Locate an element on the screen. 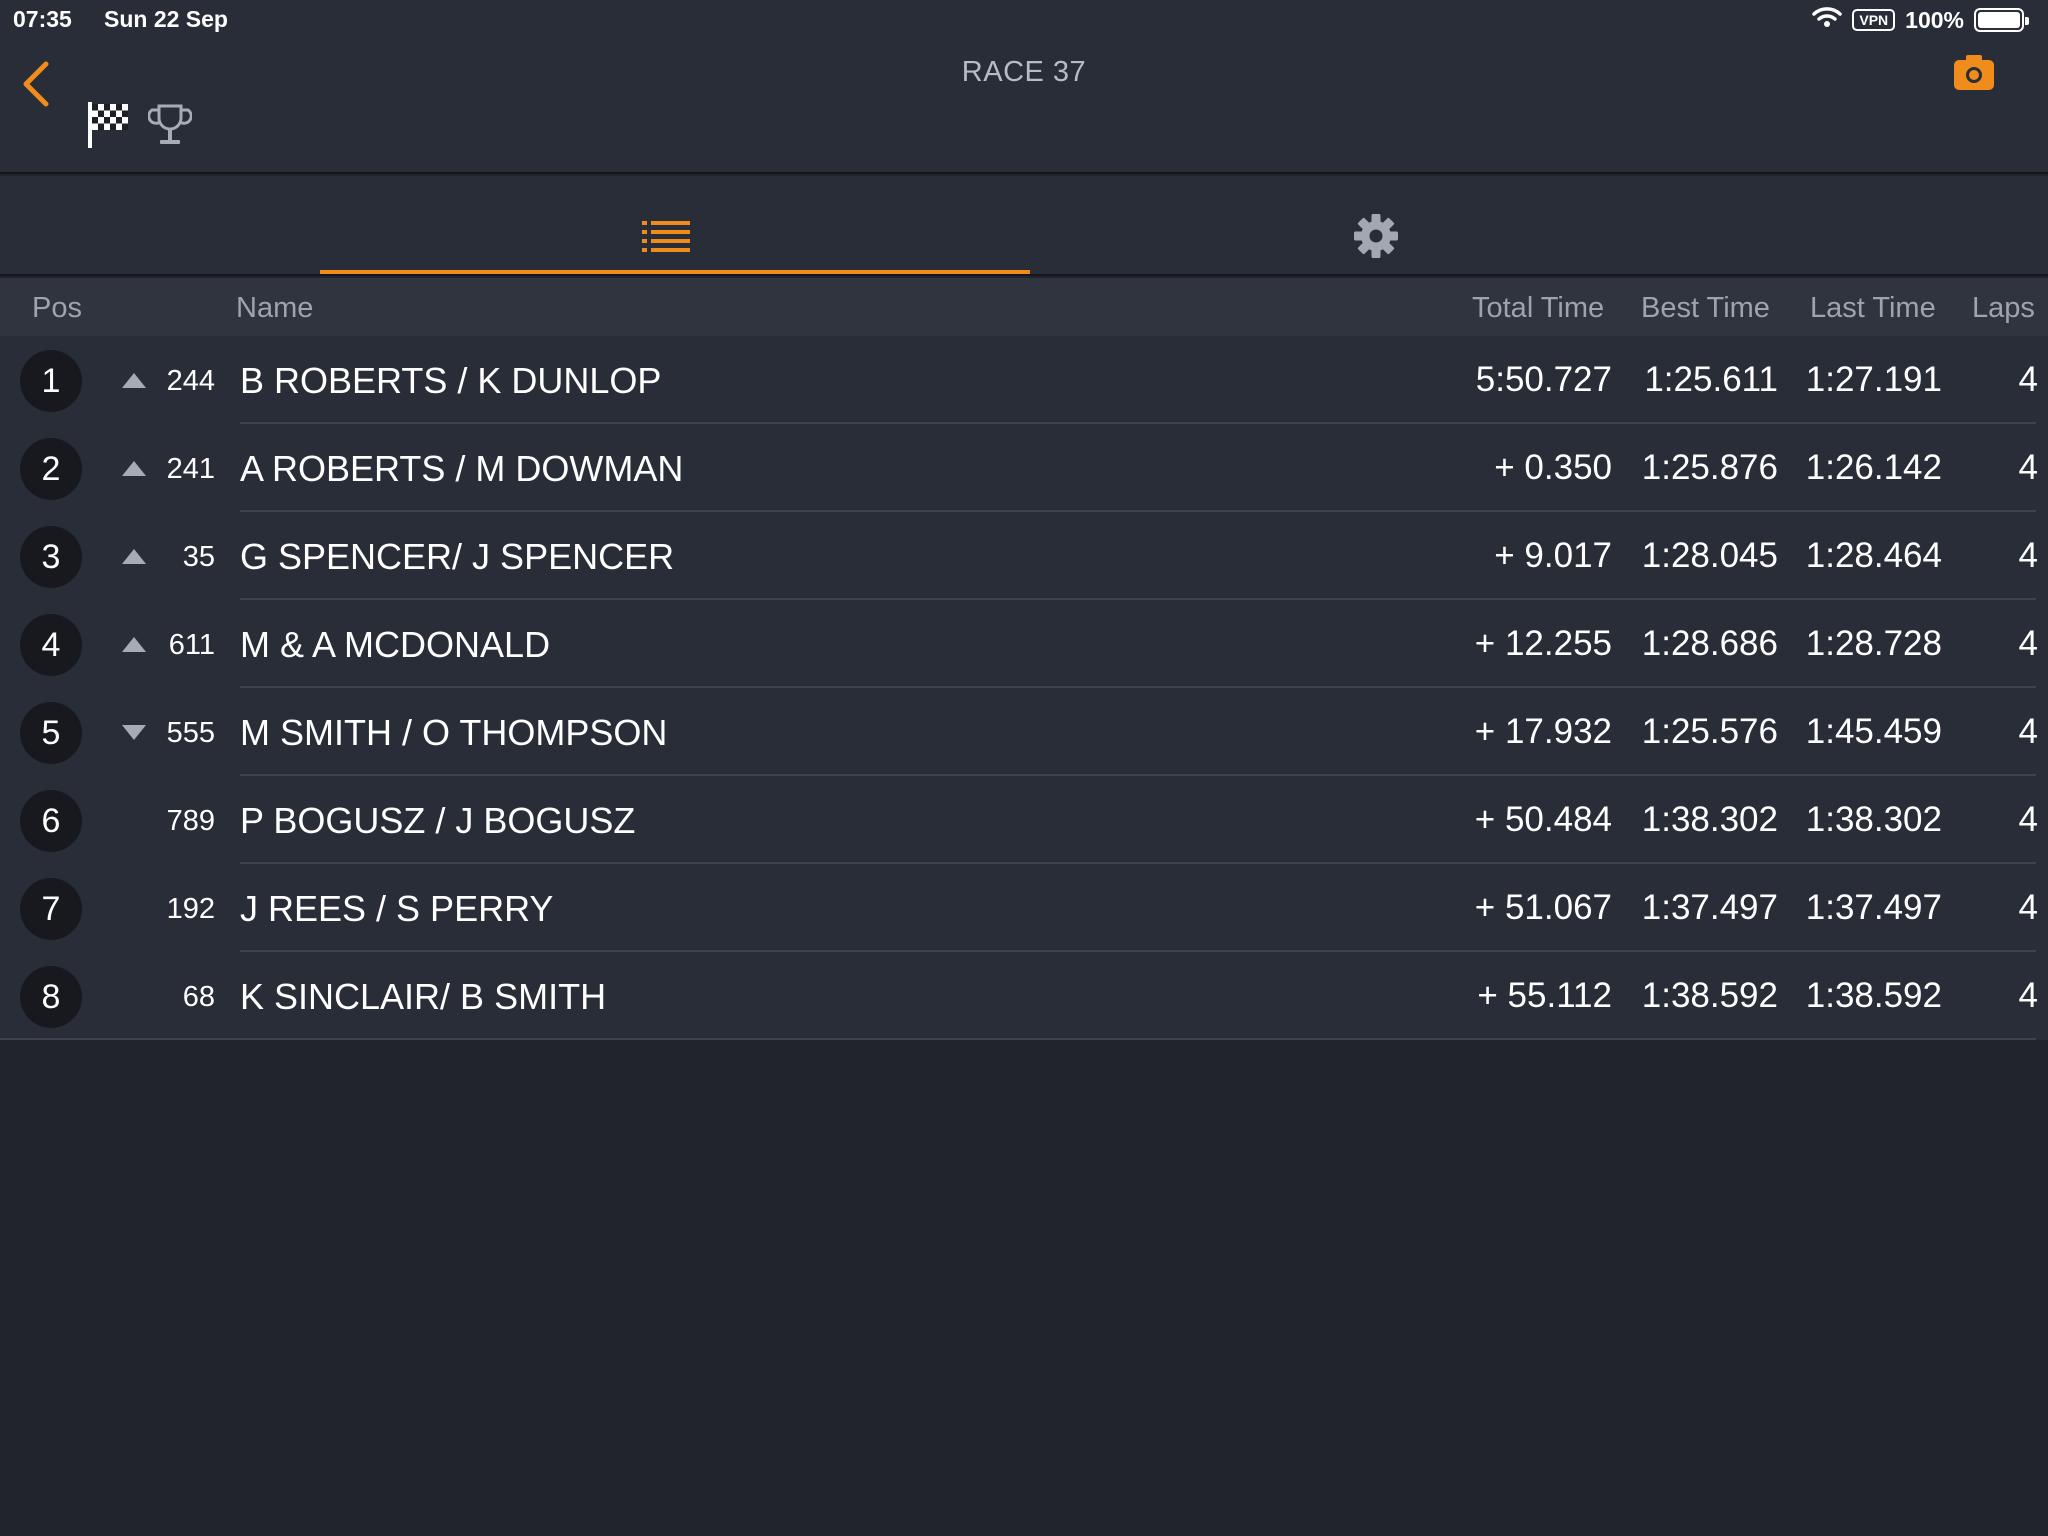  status-time: 07:35 is located at coordinates (42, 19).